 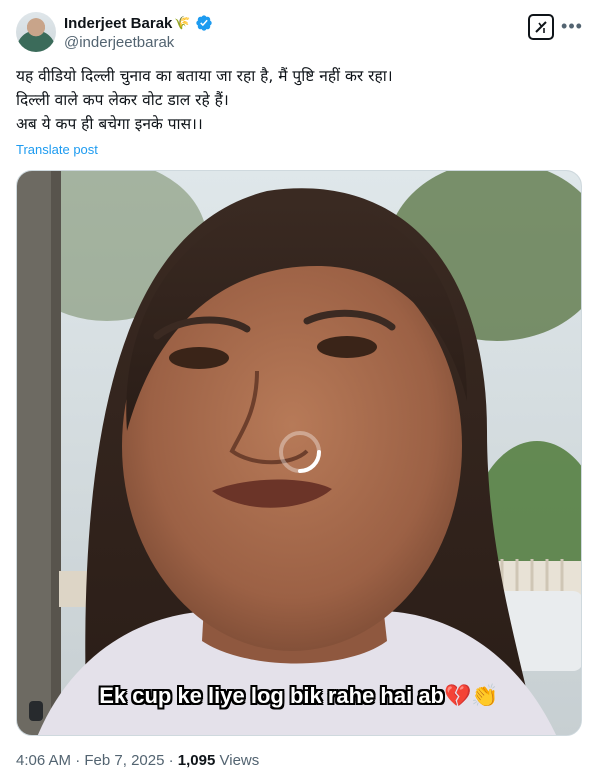 What do you see at coordinates (119, 42) in the screenshot?
I see `author-handle: @inderjeetbarak` at bounding box center [119, 42].